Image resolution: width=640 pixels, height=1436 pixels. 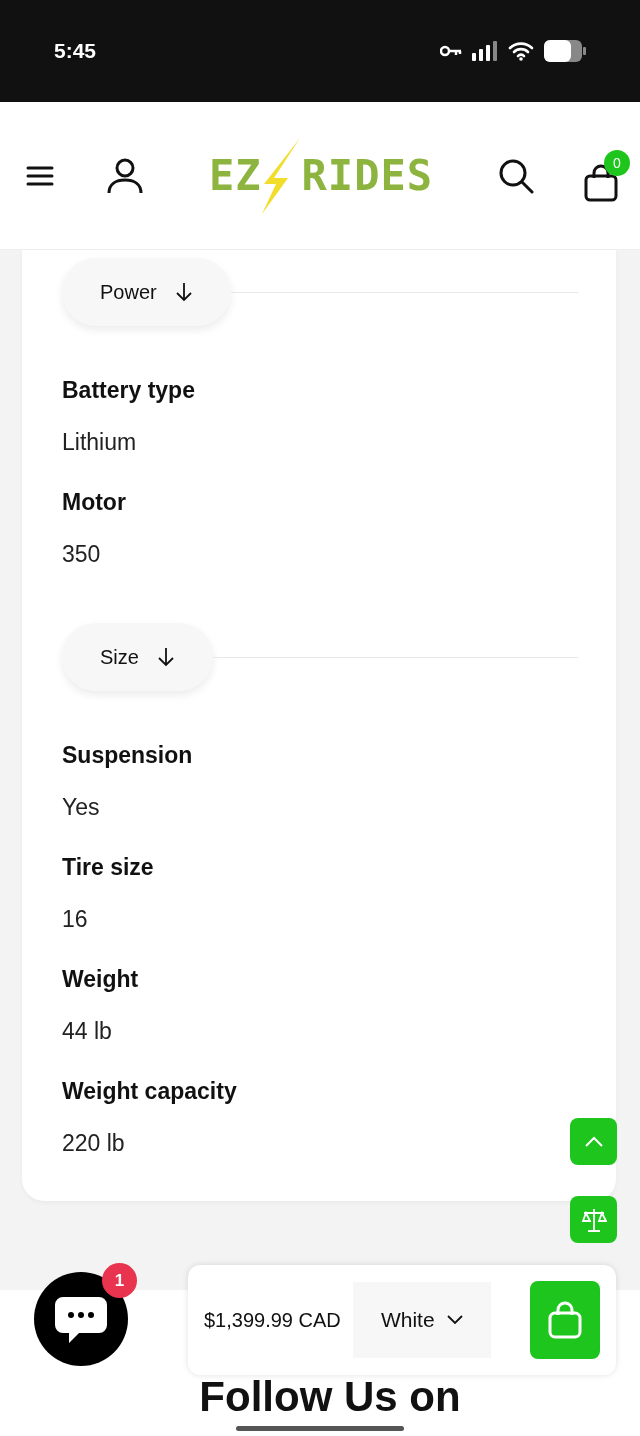 What do you see at coordinates (150, 1091) in the screenshot?
I see `spec-label: Weight capacity` at bounding box center [150, 1091].